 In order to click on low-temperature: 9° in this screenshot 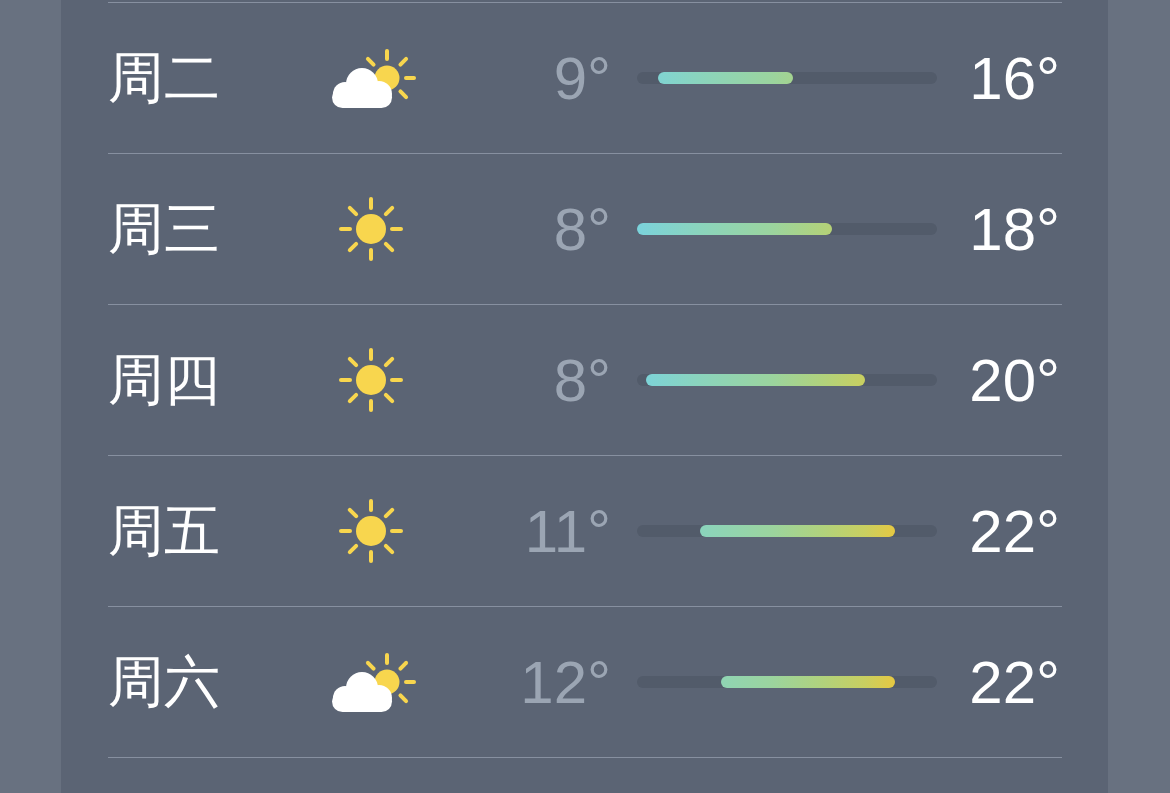, I will do `click(582, 78)`.